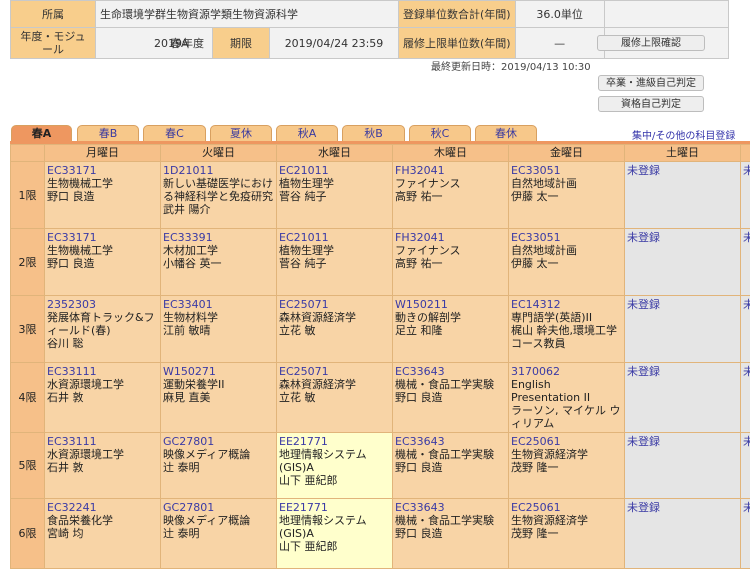 The width and height of the screenshot is (750, 585). I want to click on course-cell: 2352303発展体育トラック&フィールド(春)谷川 聡, so click(103, 329).